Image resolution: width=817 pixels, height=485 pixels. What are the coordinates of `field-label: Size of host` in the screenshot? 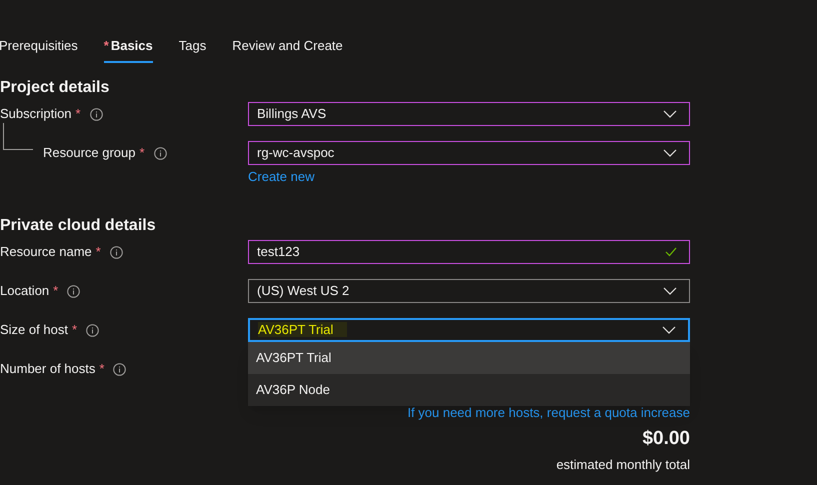 It's located at (34, 330).